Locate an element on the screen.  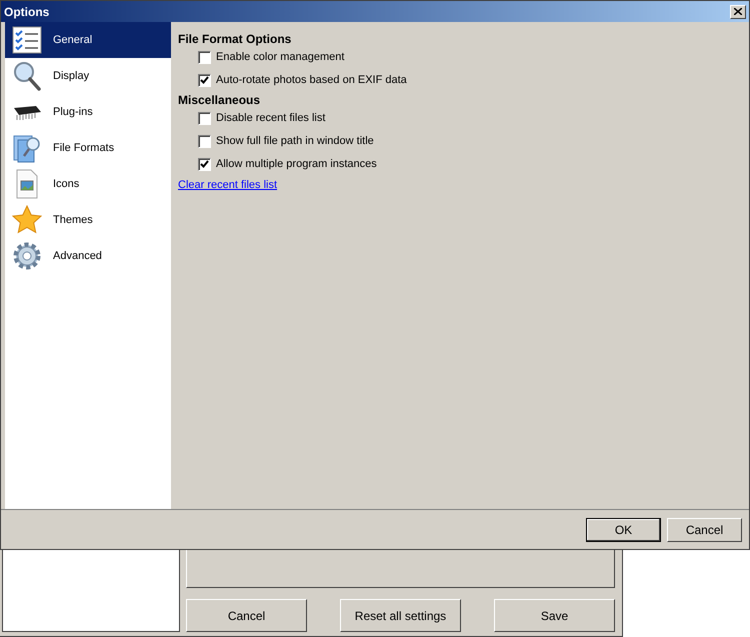
section-heading: Miscellaneous is located at coordinates (220, 99).